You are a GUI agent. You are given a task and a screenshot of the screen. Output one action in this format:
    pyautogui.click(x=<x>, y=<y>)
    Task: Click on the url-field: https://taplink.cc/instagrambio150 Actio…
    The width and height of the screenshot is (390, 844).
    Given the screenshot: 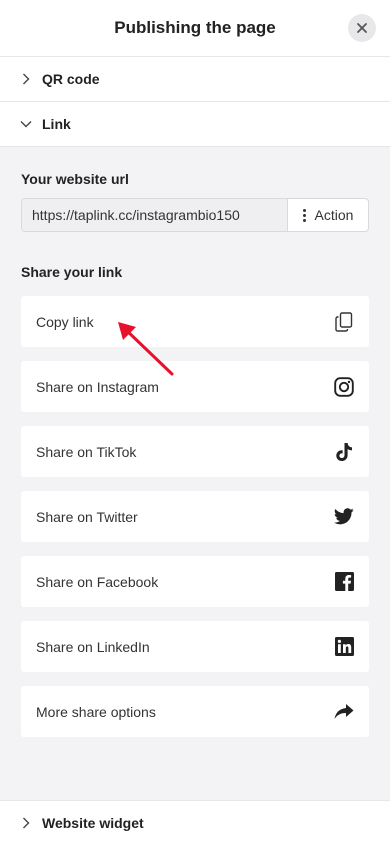 What is the action you would take?
    pyautogui.click(x=195, y=215)
    